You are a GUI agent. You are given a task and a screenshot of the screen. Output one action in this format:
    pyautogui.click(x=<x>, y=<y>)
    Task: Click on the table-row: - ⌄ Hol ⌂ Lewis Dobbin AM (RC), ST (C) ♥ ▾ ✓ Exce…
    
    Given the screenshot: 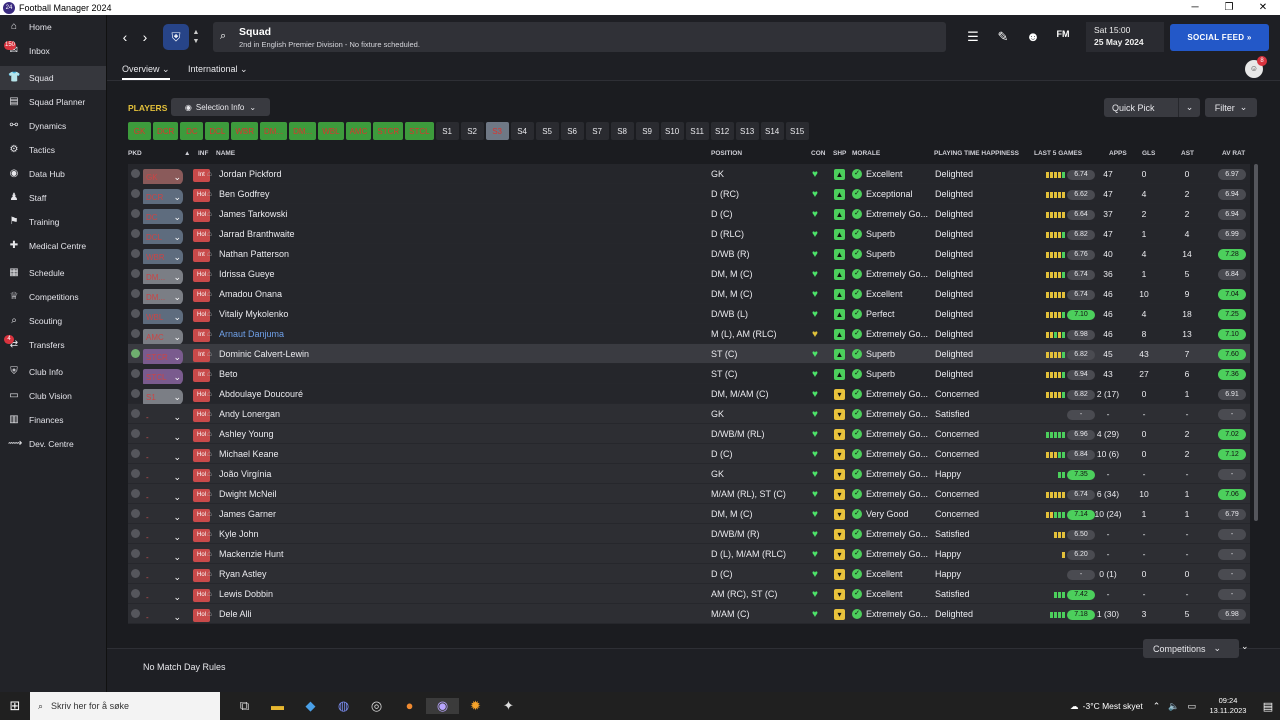 What is the action you would take?
    pyautogui.click(x=689, y=594)
    